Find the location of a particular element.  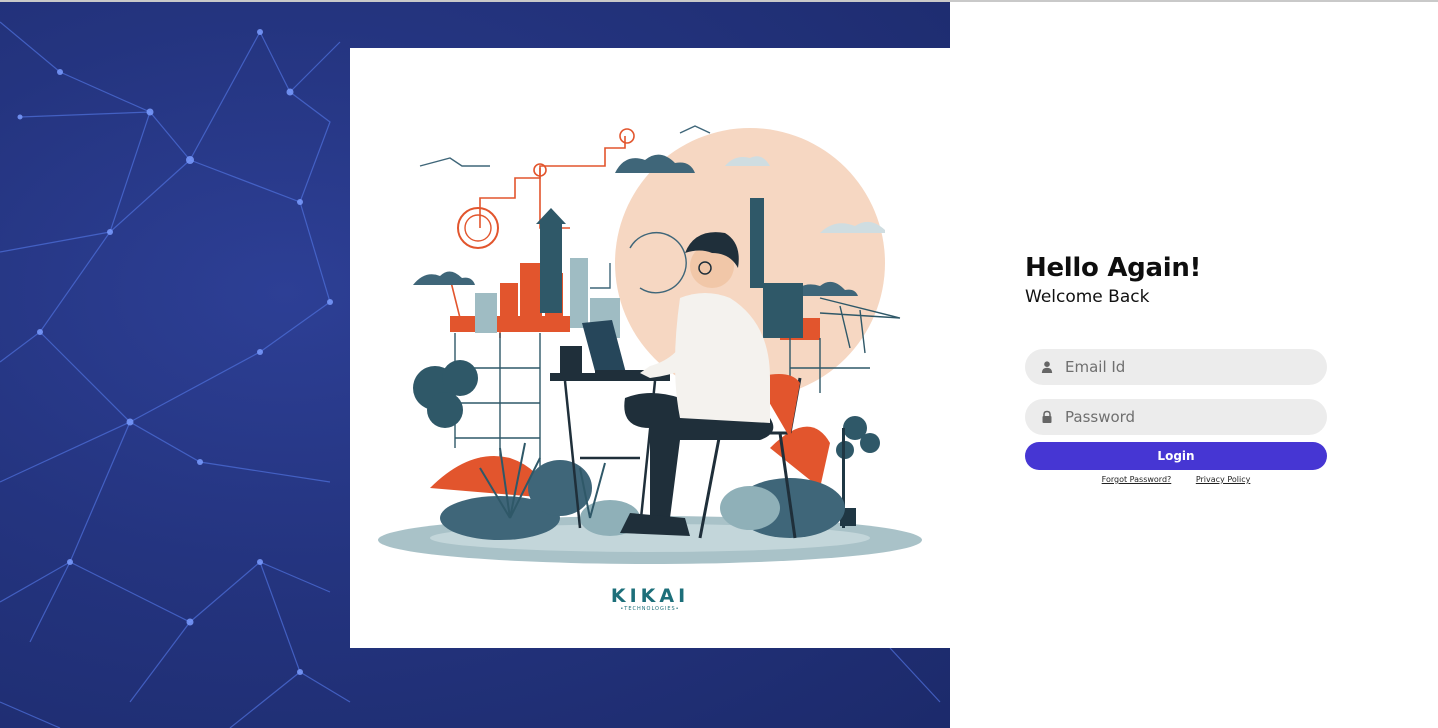

password-input is located at coordinates (1190, 417).